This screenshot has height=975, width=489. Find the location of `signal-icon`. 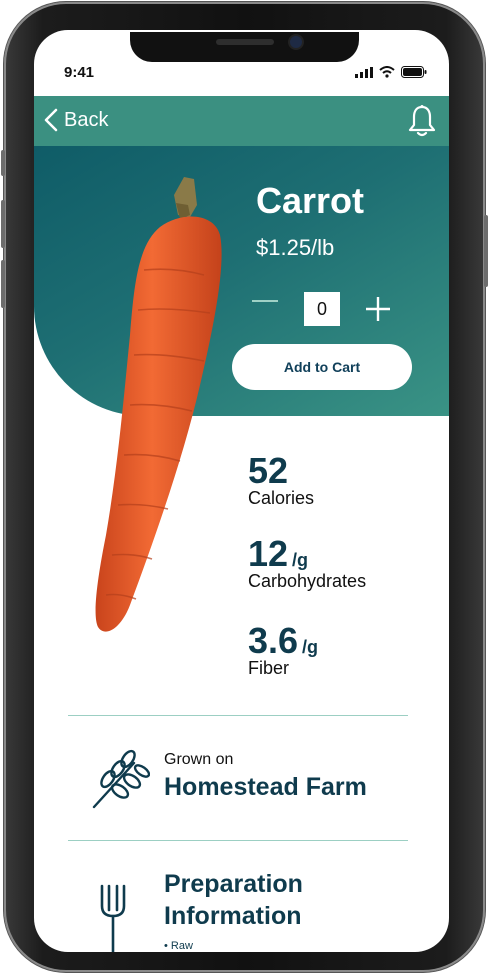

signal-icon is located at coordinates (364, 72).